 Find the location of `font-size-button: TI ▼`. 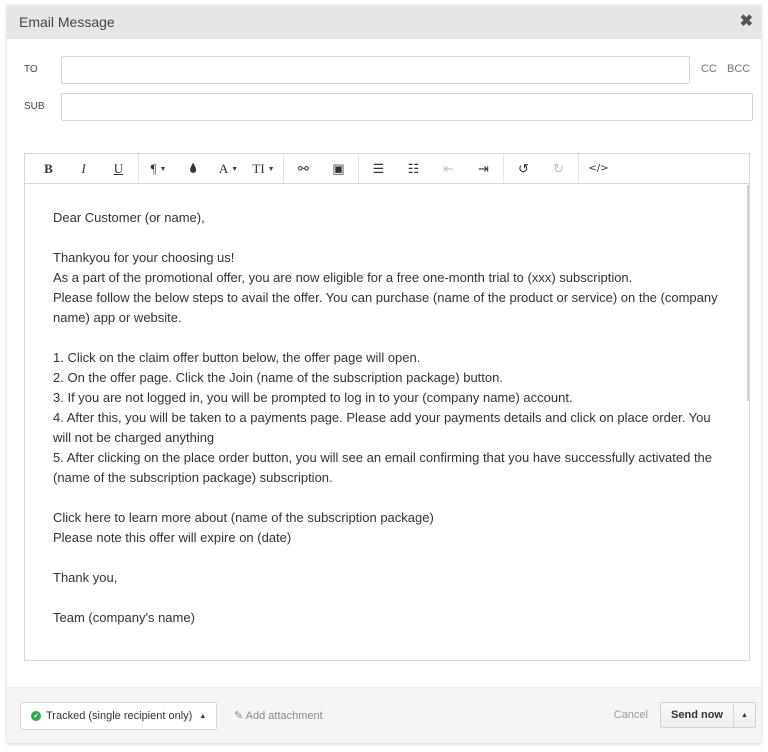

font-size-button: TI ▼ is located at coordinates (263, 168).